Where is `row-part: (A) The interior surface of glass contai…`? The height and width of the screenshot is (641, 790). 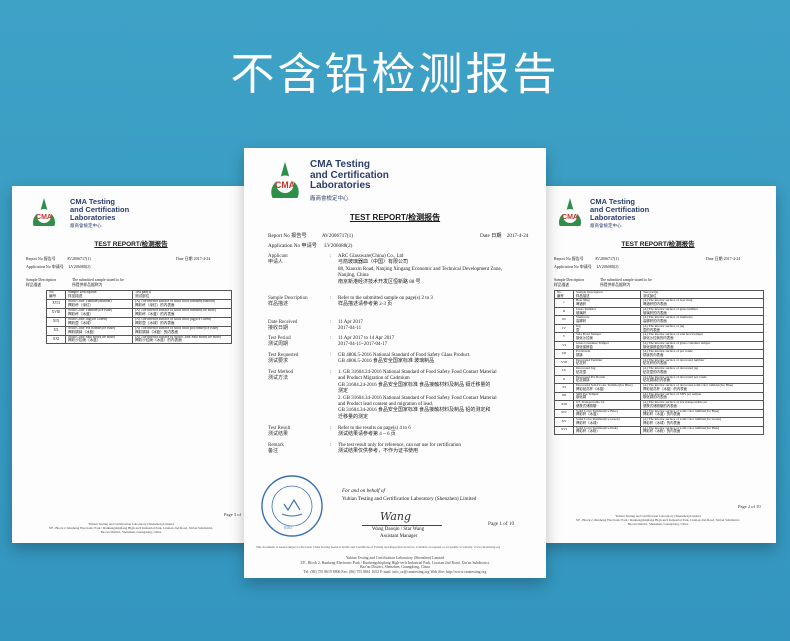
row-part: (A) The interior surface of glass contai… is located at coordinates (702, 345).